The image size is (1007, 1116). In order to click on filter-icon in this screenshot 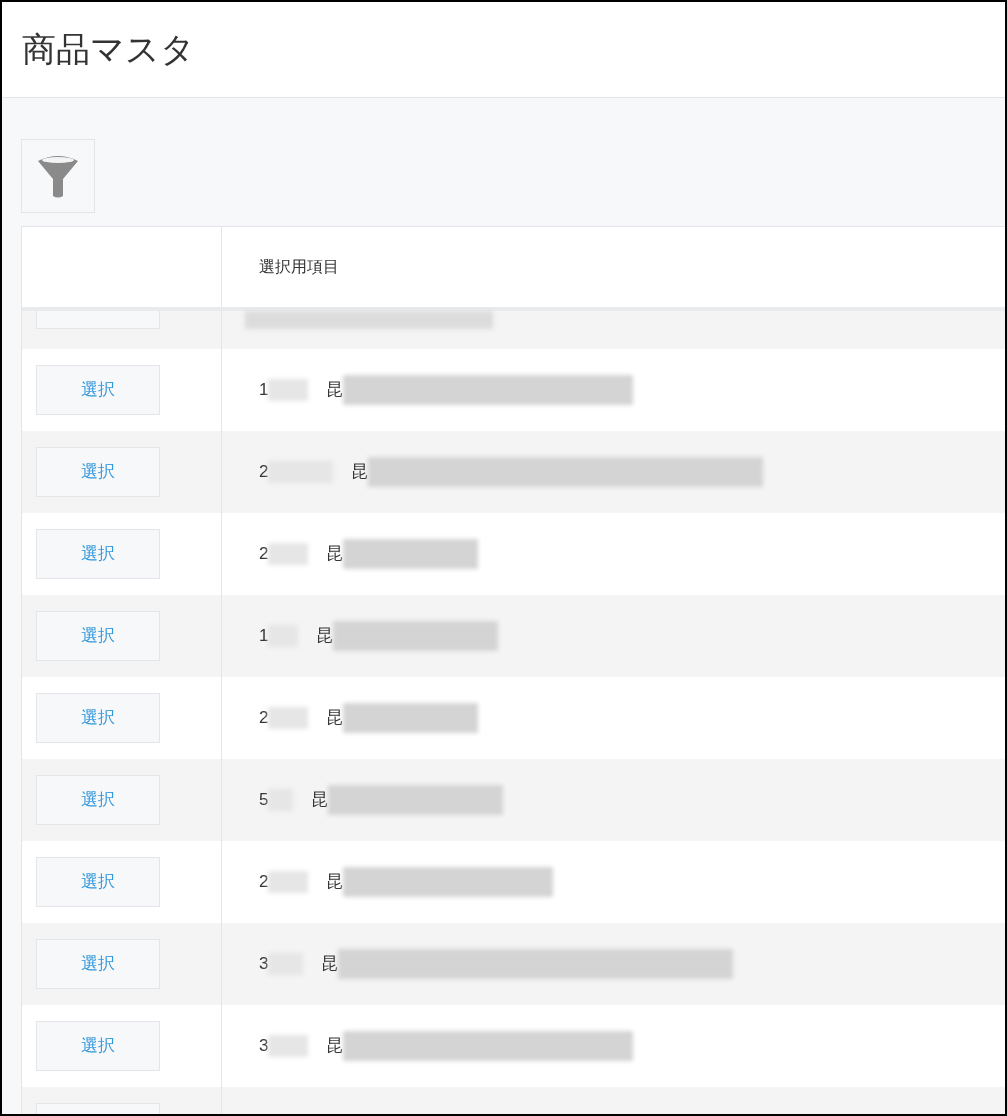, I will do `click(58, 176)`.